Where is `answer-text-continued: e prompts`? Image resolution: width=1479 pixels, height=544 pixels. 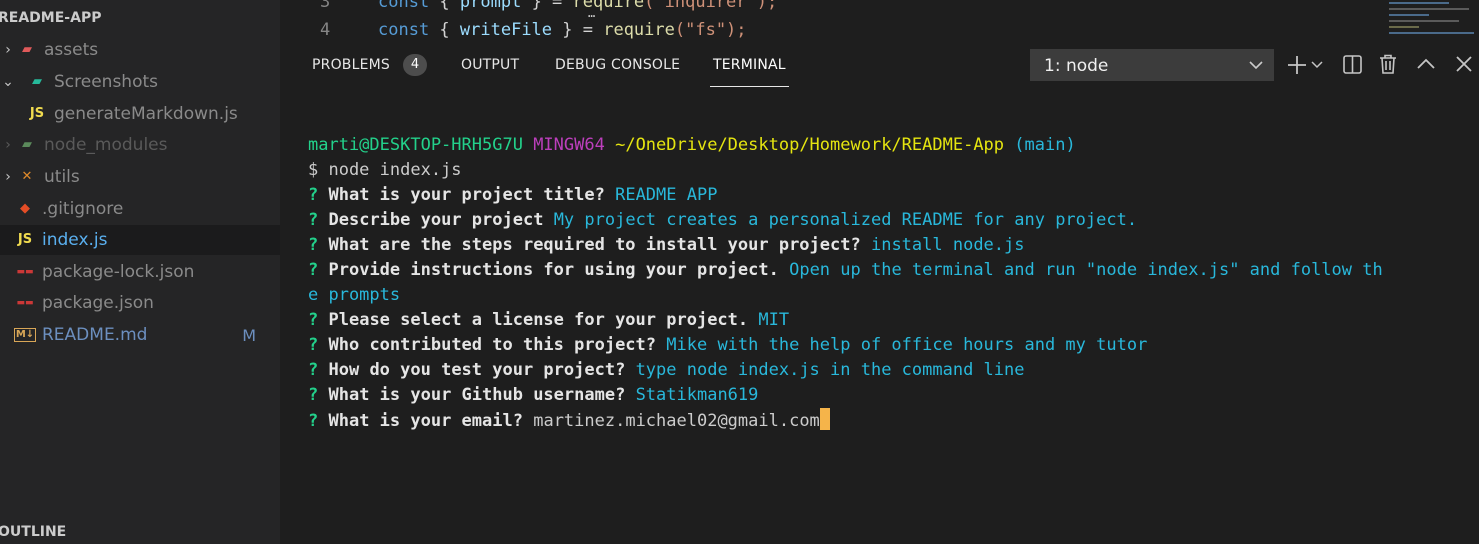 answer-text-continued: e prompts is located at coordinates (354, 295).